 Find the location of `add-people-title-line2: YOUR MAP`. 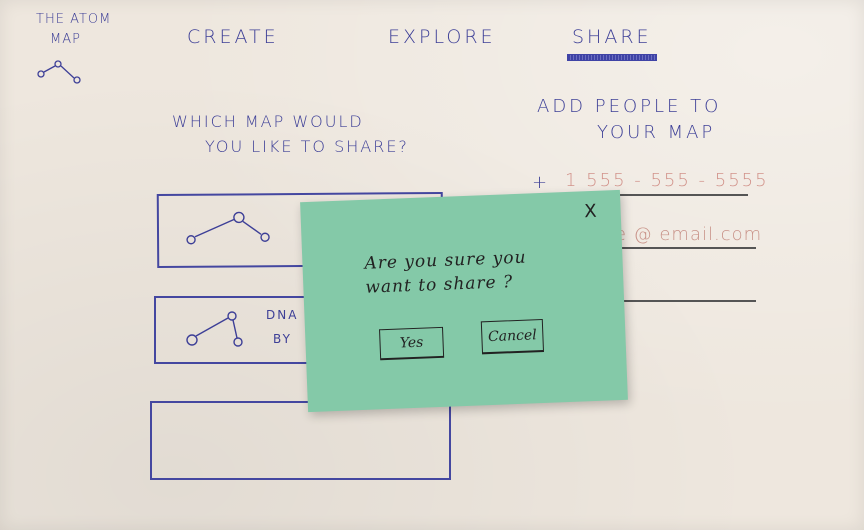

add-people-title-line2: YOUR MAP is located at coordinates (656, 132).